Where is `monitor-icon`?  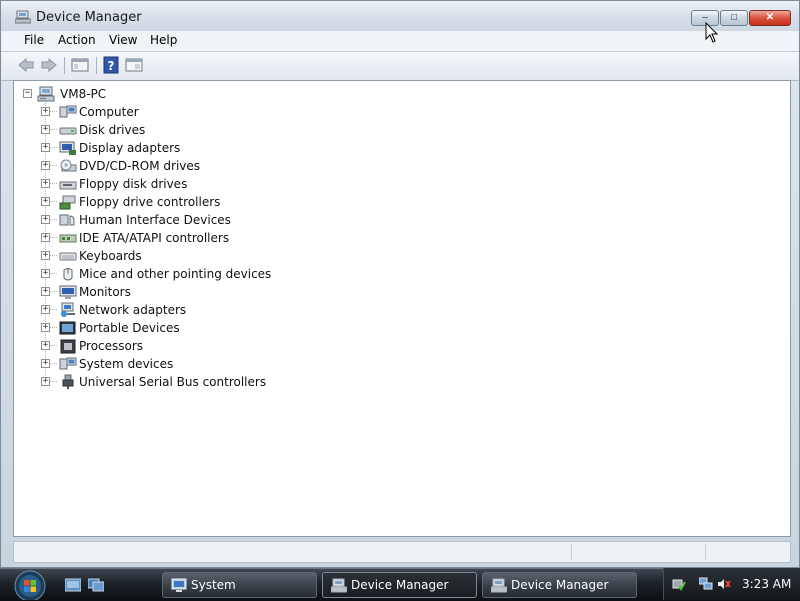
monitor-icon is located at coordinates (68, 292).